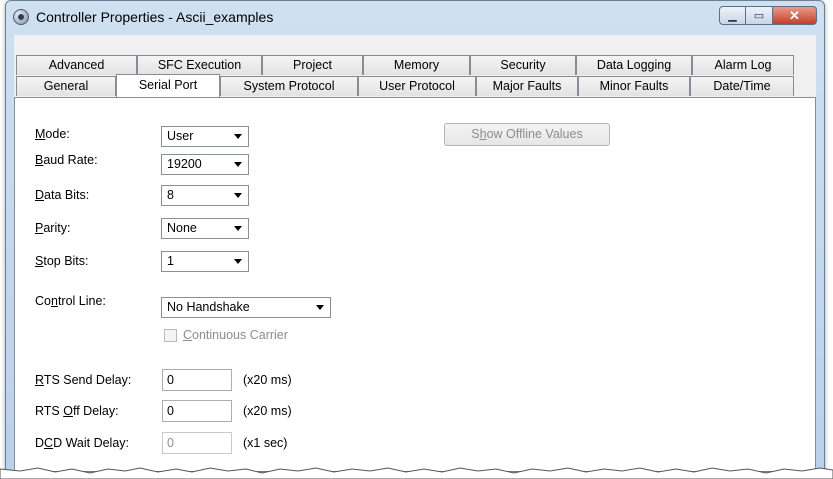 The width and height of the screenshot is (833, 479). I want to click on control-line-dropdown: No Handshake, so click(246, 307).